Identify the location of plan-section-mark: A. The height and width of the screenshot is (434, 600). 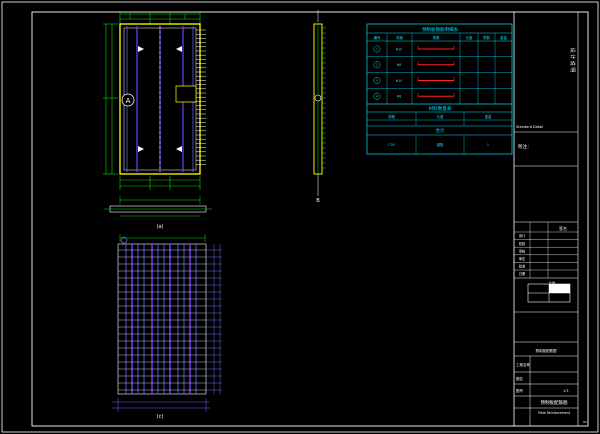
(128, 101).